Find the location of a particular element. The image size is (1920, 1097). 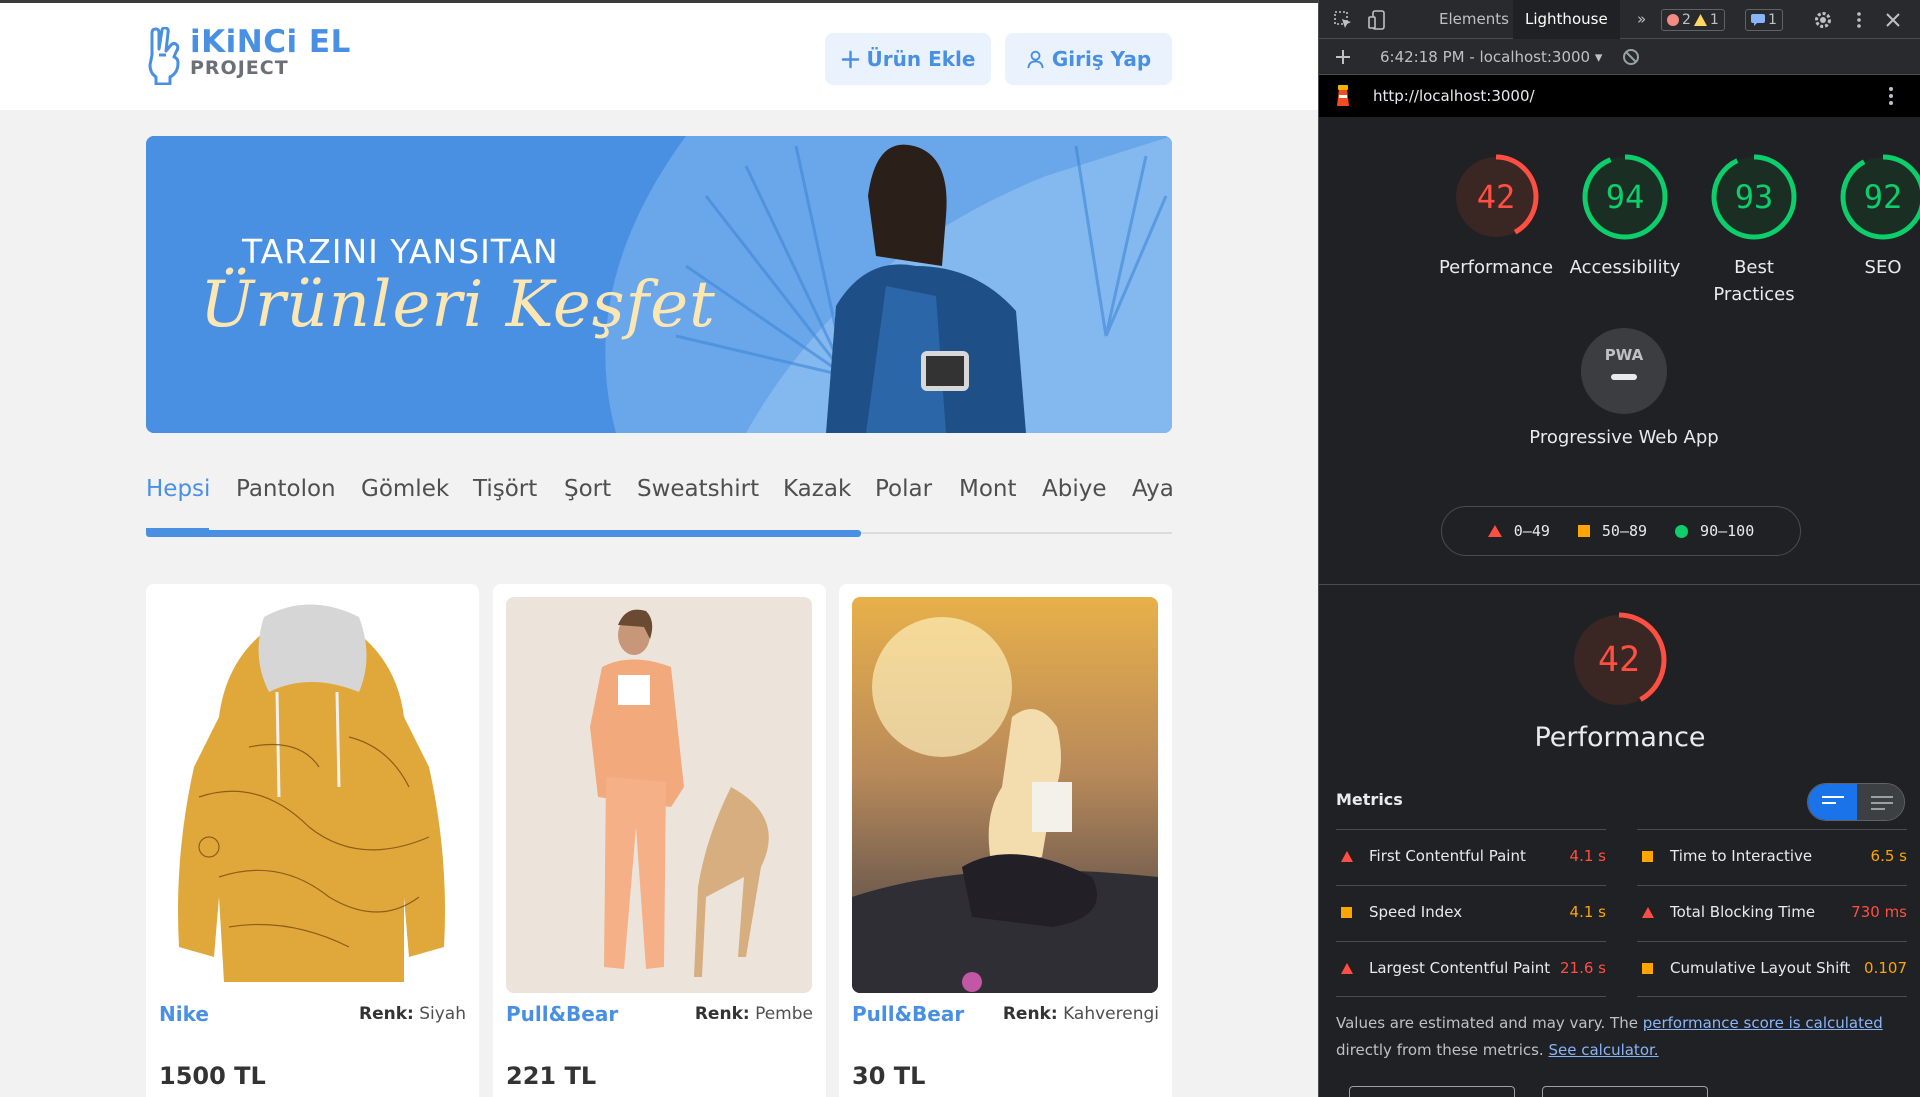

banner-headline: TARZINI YANSITAN is located at coordinates (400, 251).